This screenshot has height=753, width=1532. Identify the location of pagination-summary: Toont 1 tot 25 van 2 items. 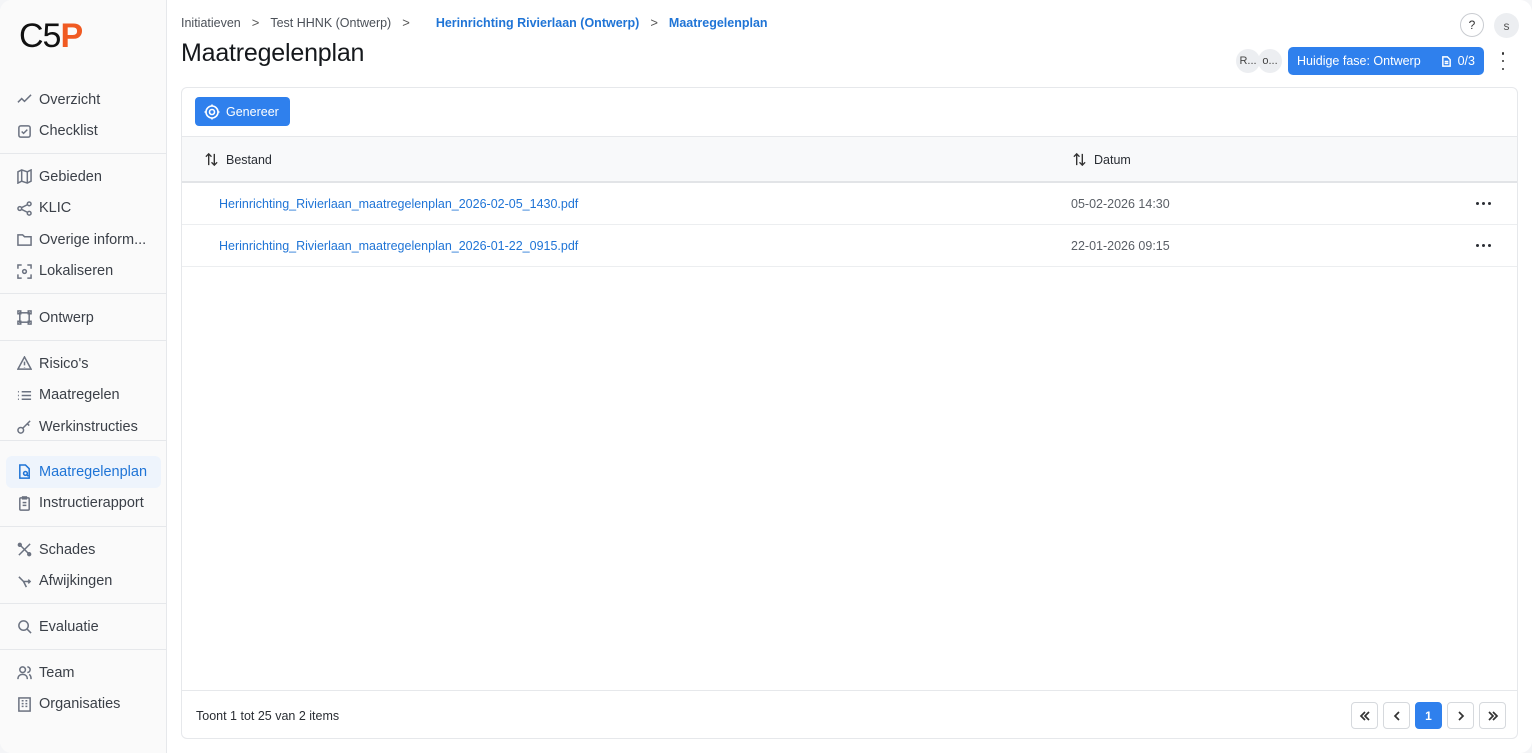
(268, 716).